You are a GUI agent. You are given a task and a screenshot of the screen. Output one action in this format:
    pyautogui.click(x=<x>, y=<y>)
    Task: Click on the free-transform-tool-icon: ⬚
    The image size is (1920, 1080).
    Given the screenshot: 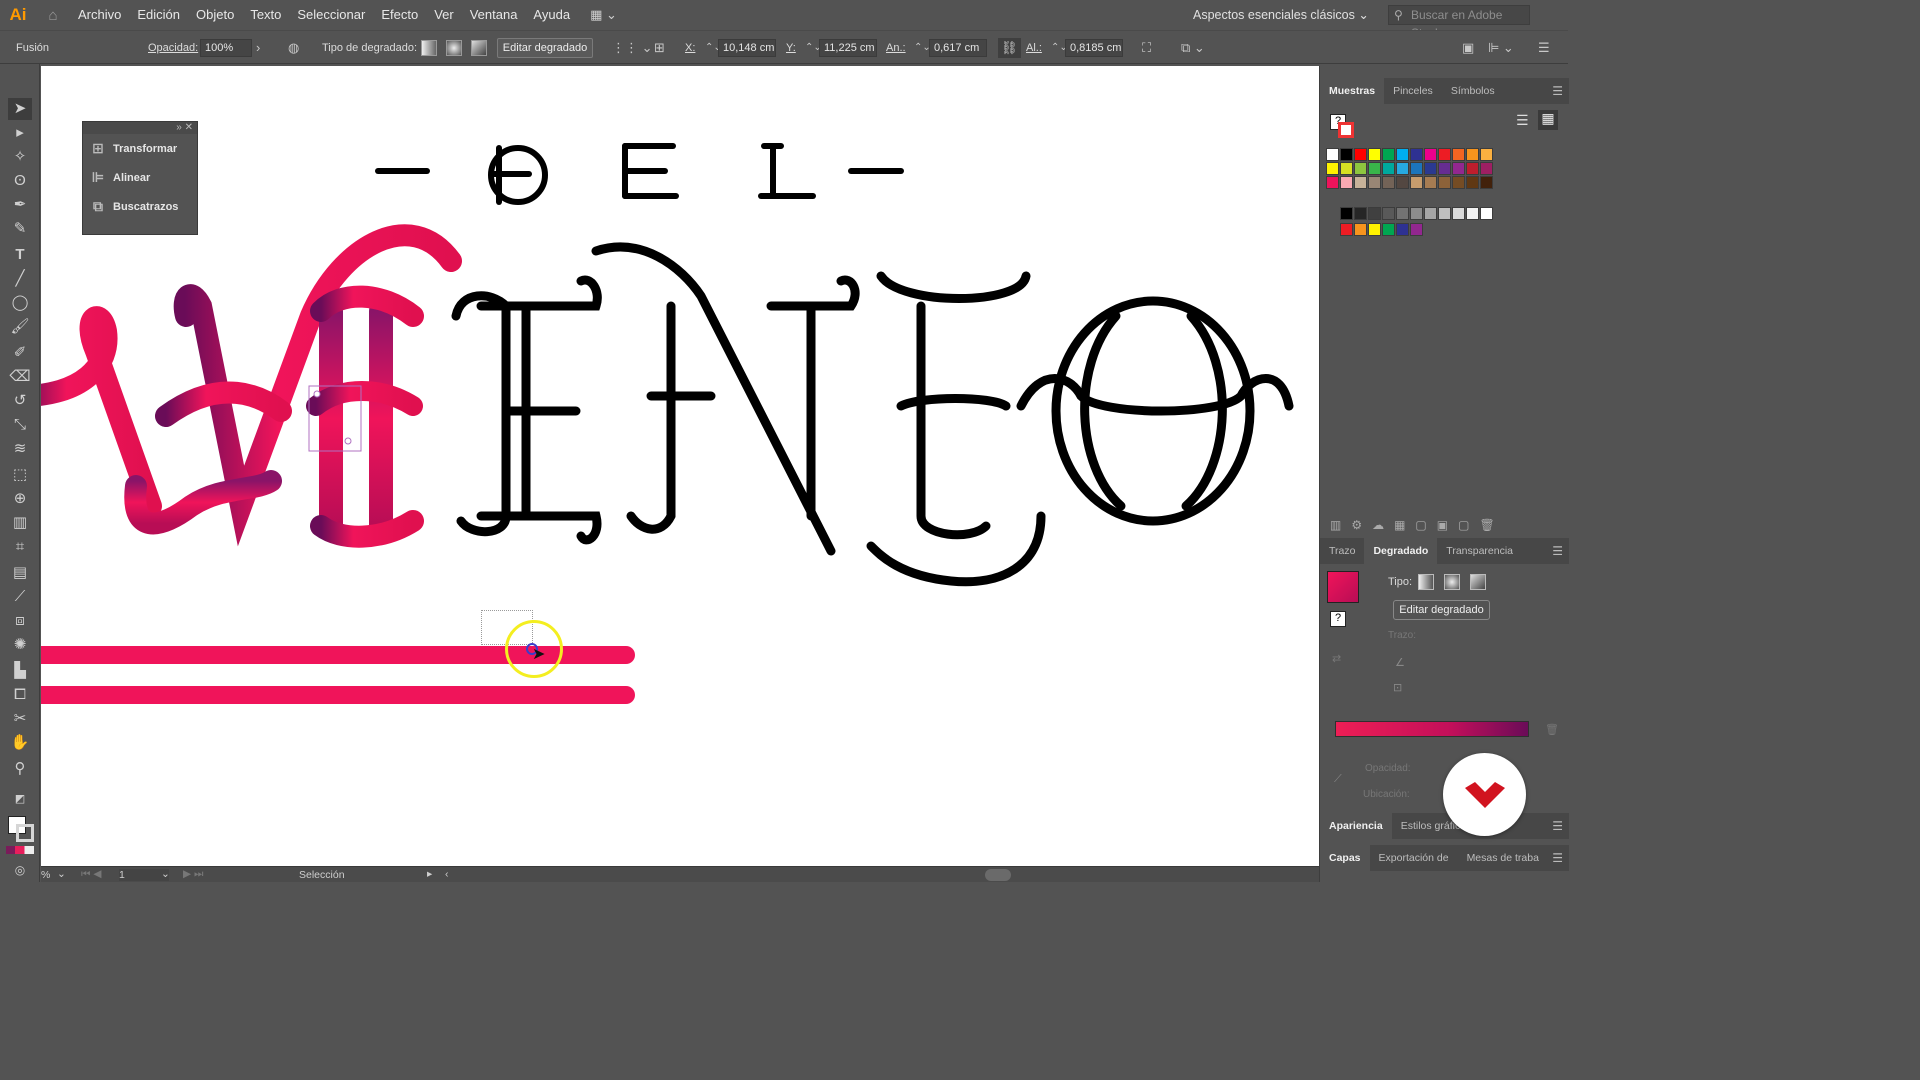 What is the action you would take?
    pyautogui.click(x=20, y=475)
    